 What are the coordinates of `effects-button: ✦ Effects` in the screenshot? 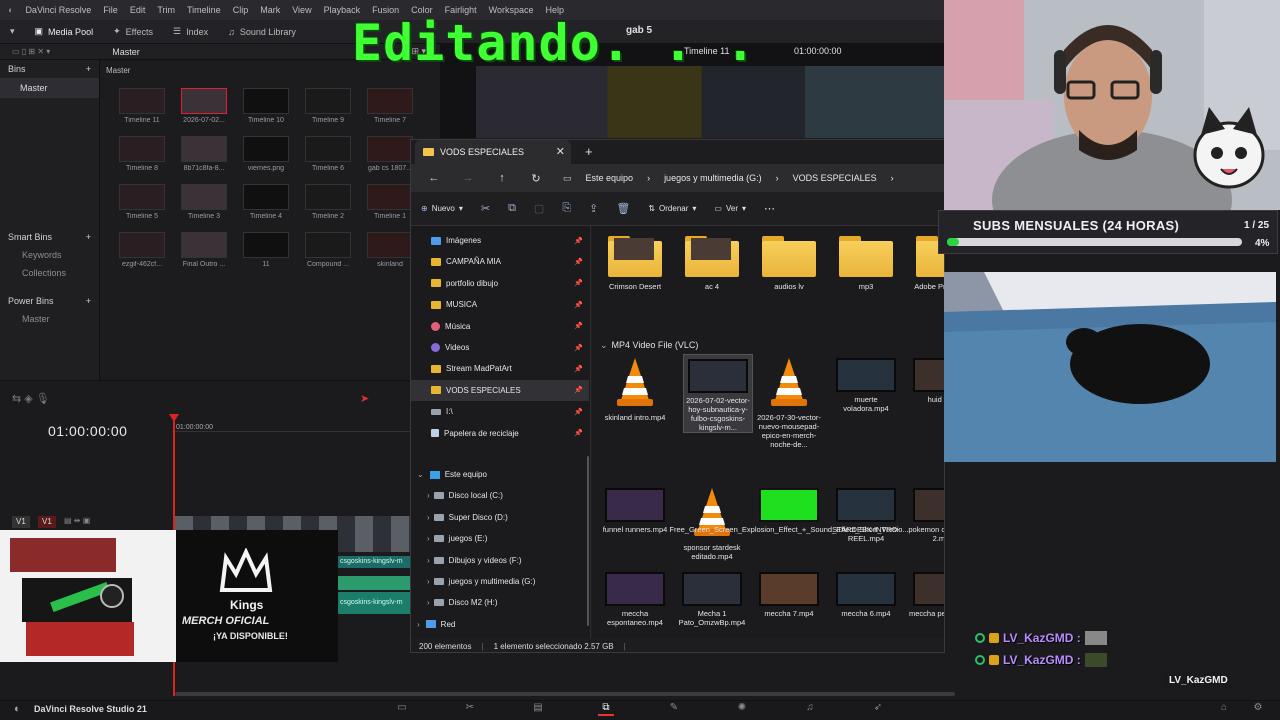 It's located at (133, 31).